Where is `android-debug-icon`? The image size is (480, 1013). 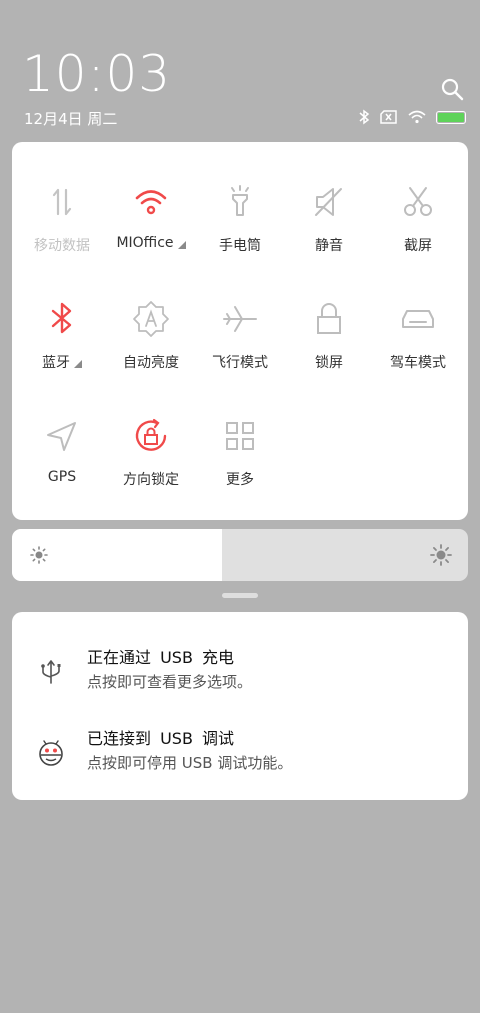
android-debug-icon is located at coordinates (51, 753).